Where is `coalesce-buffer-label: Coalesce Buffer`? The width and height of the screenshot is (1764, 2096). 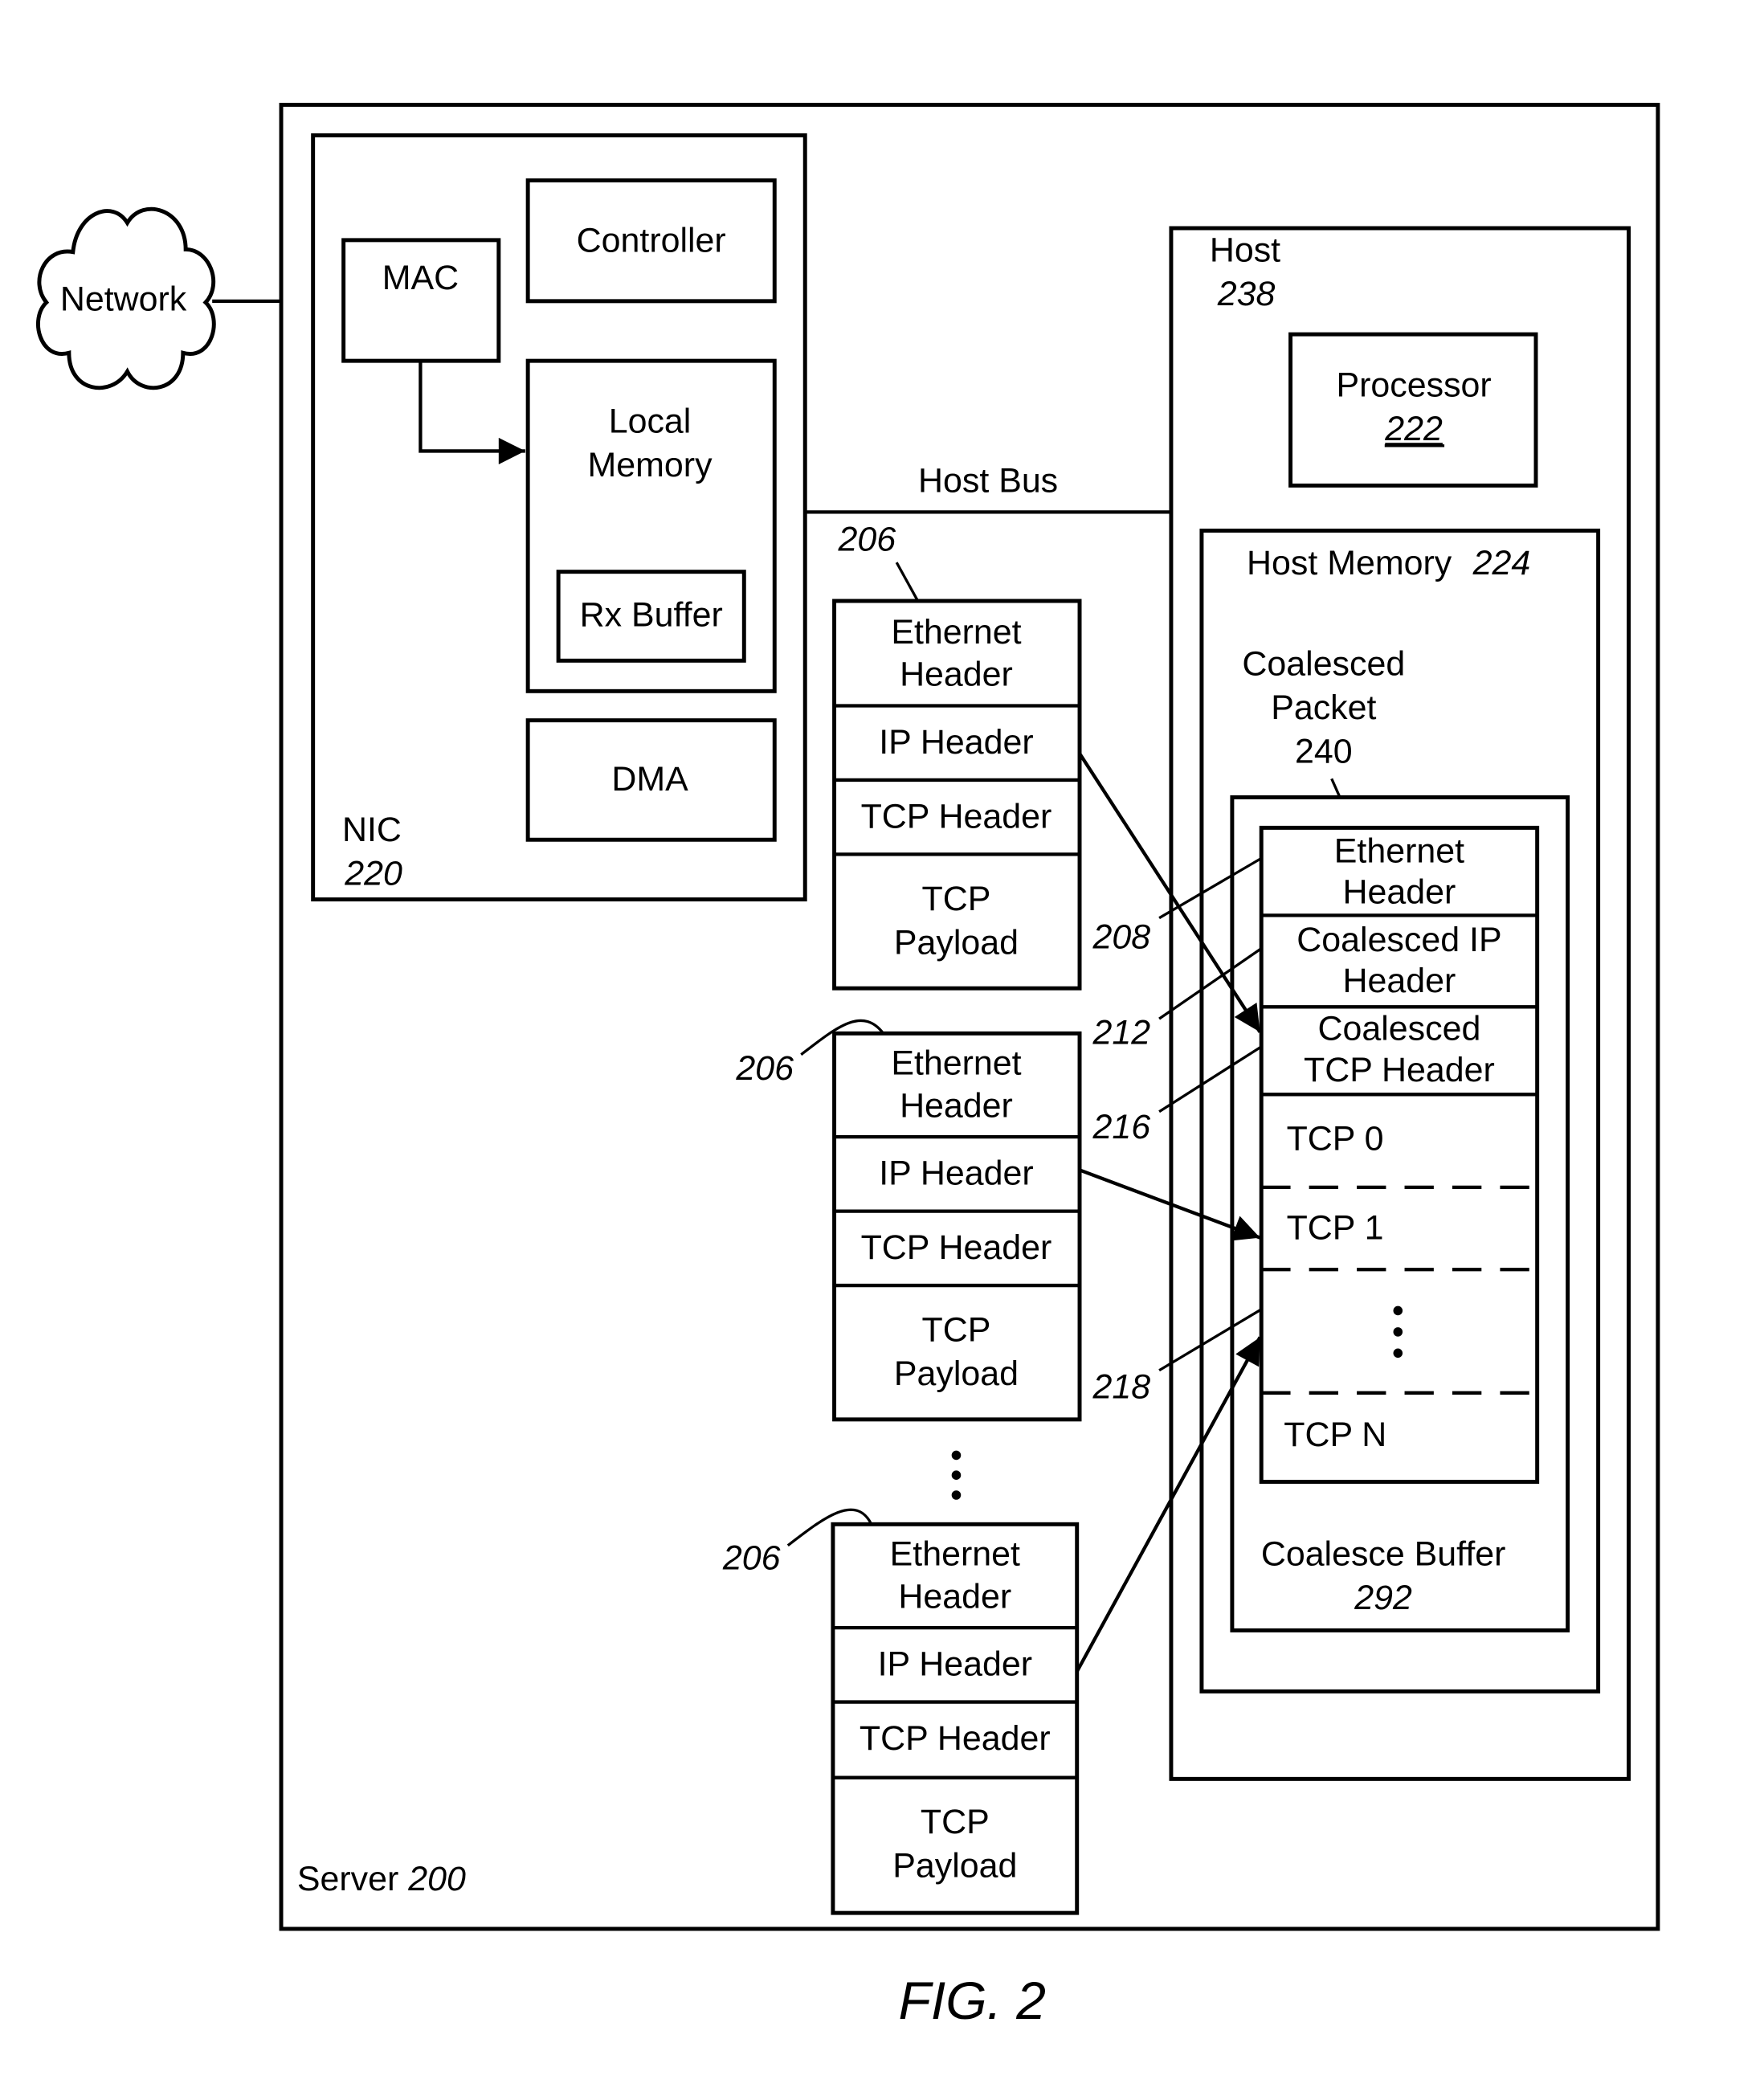
coalesce-buffer-label: Coalesce Buffer is located at coordinates (1383, 1553).